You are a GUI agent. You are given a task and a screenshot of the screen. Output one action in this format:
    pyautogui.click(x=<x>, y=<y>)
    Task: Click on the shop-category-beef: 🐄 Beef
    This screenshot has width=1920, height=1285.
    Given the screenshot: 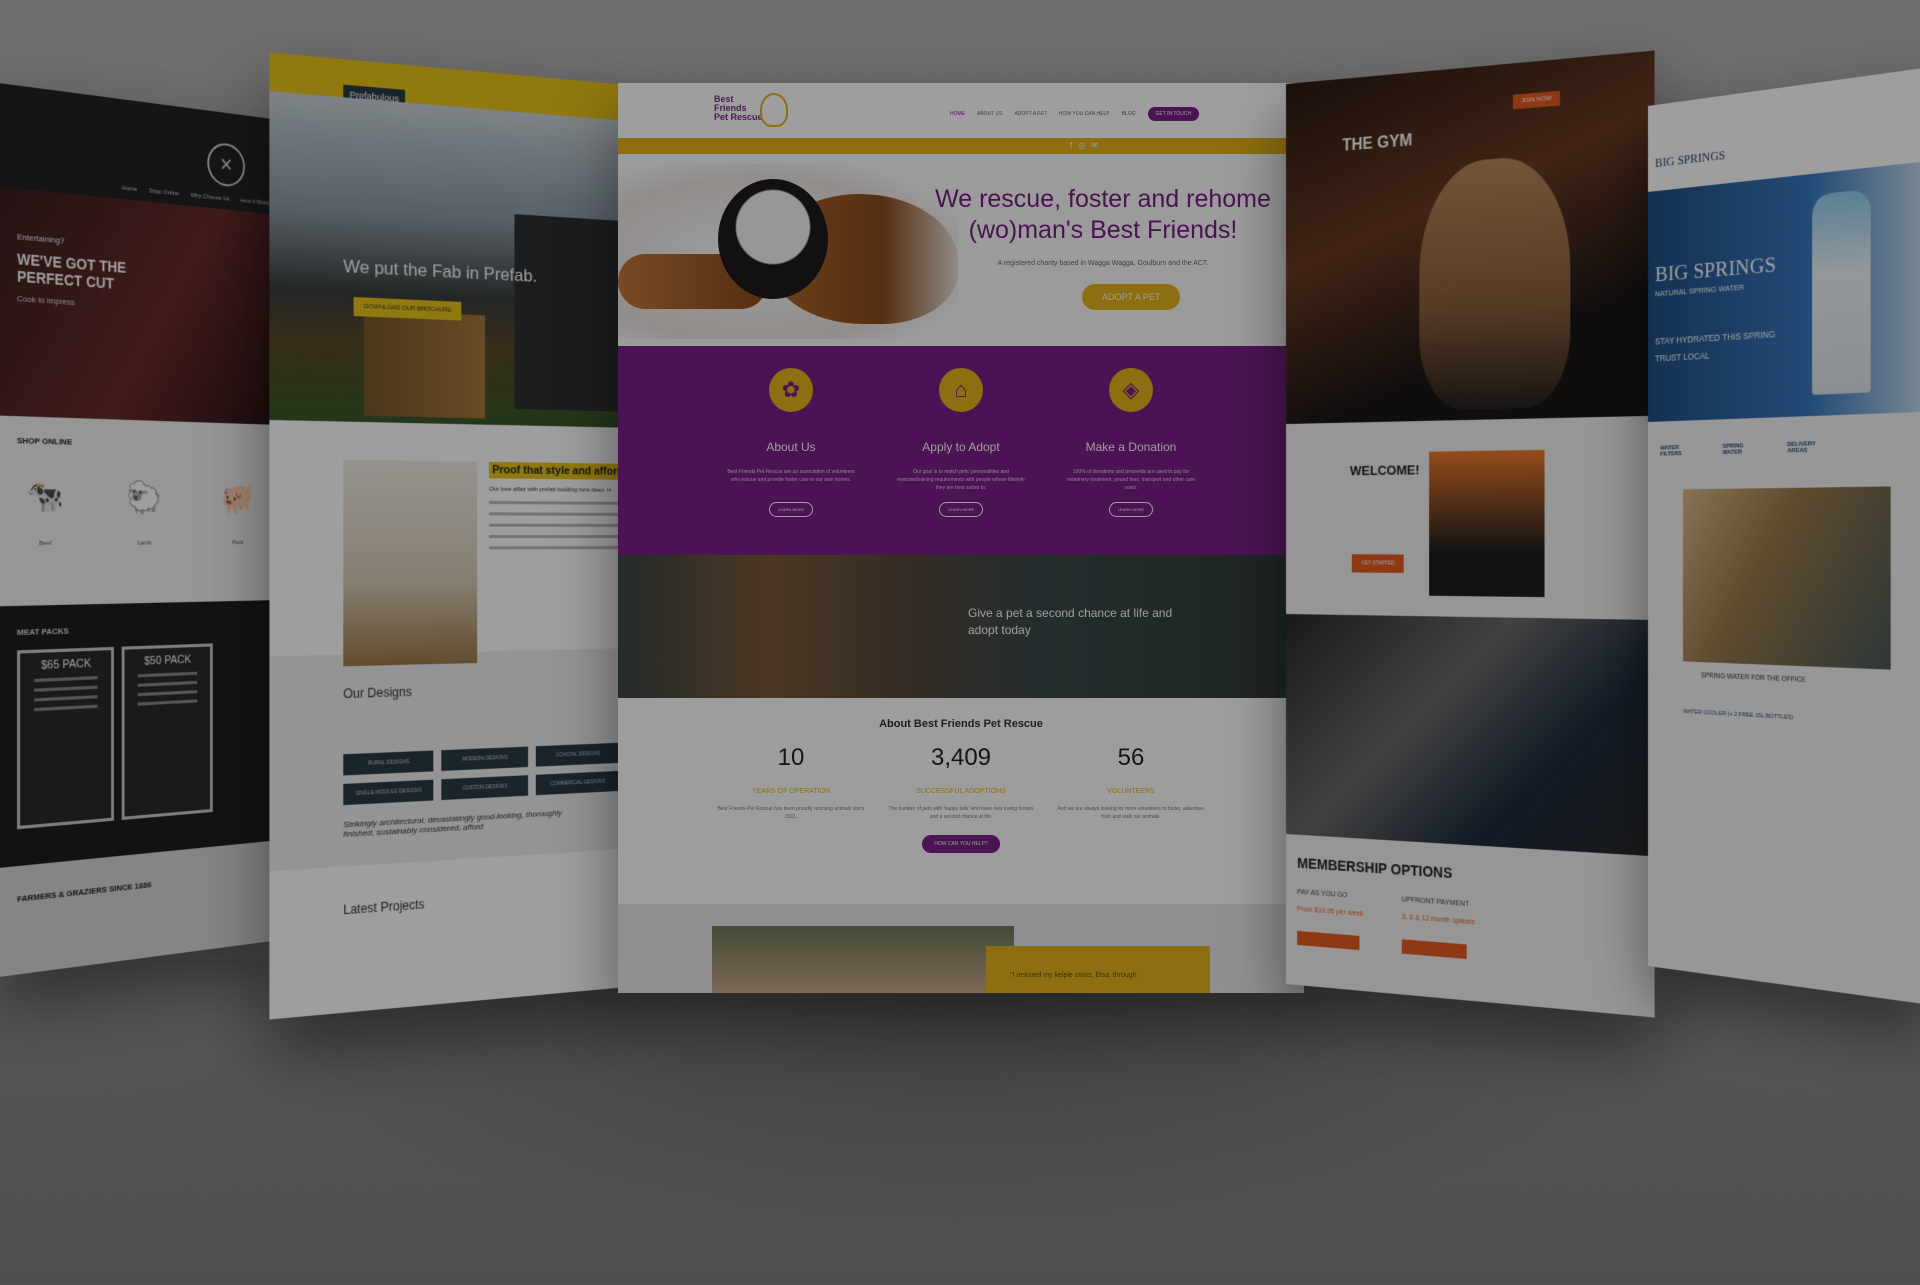 What is the action you would take?
    pyautogui.click(x=45, y=512)
    